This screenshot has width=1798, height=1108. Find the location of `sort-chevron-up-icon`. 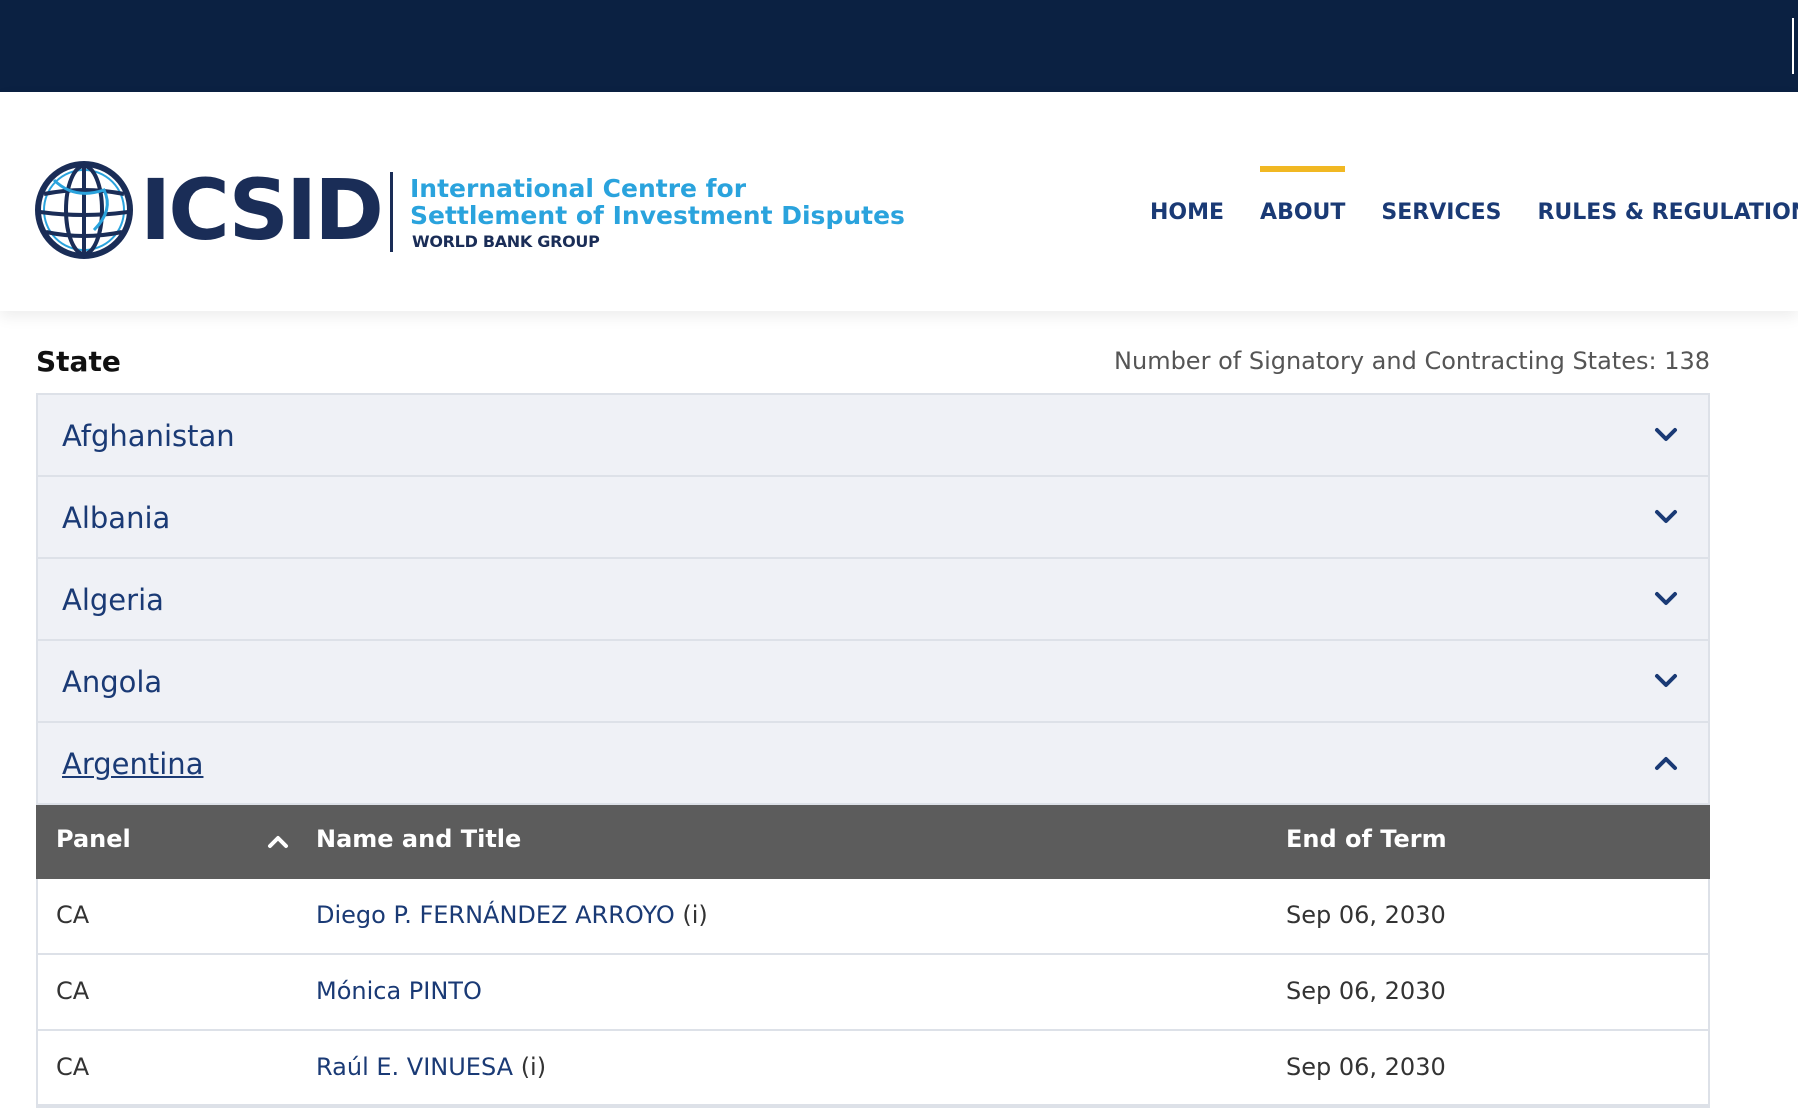

sort-chevron-up-icon is located at coordinates (278, 841).